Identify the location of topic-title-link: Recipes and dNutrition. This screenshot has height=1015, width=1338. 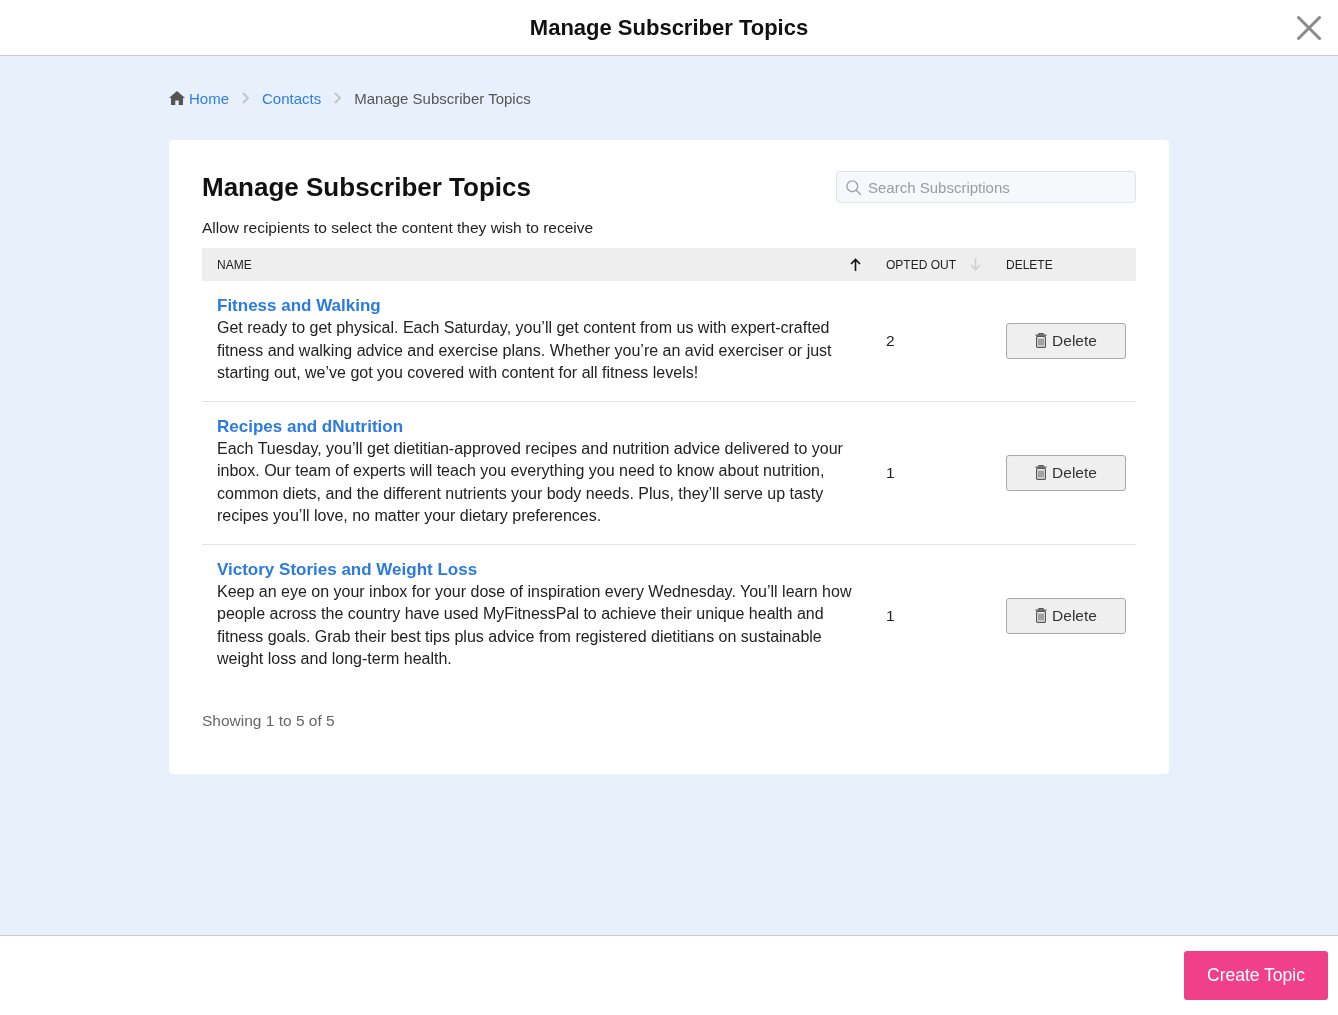
(310, 426).